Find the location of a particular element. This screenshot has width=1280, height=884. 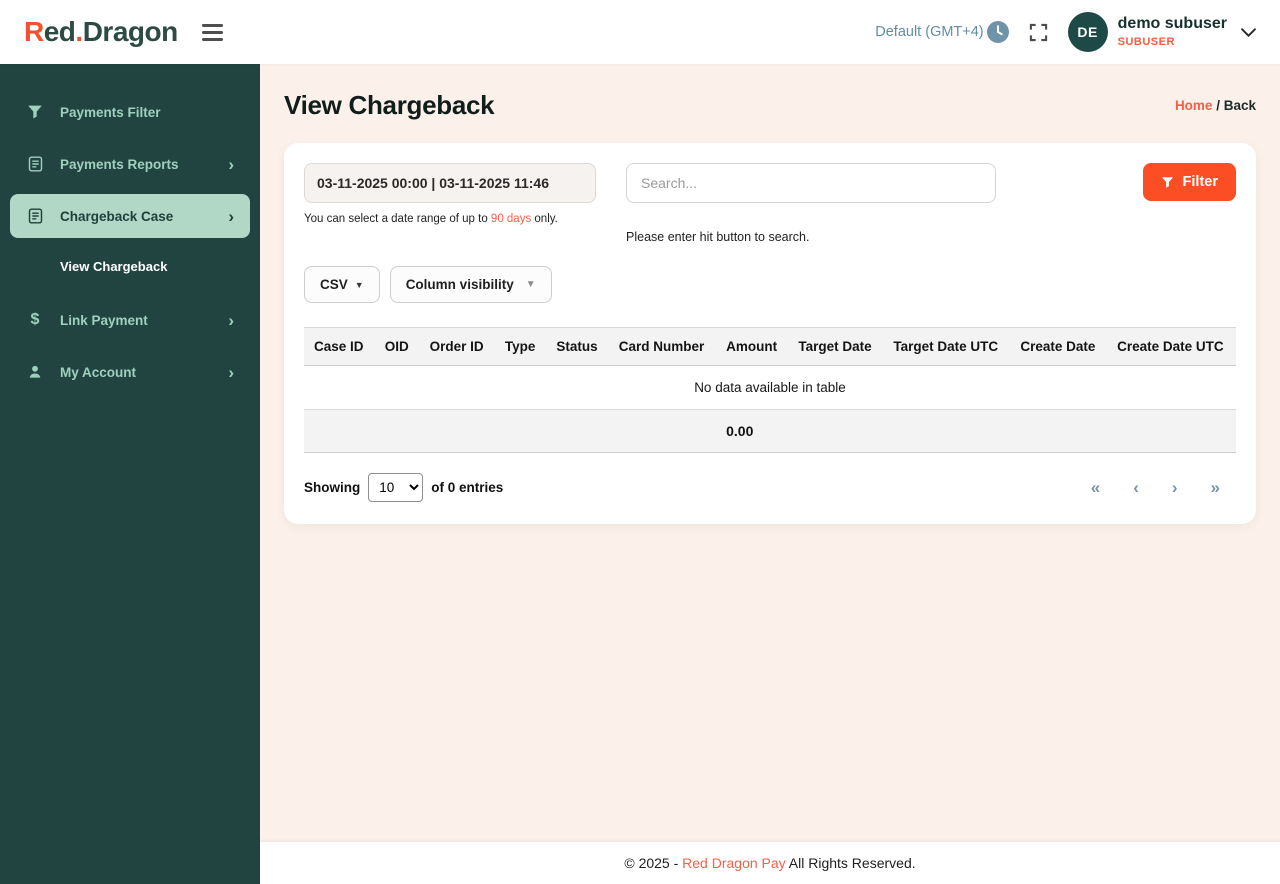

sidebar-subitem-view-chargeback: View Chargeback is located at coordinates (130, 266).